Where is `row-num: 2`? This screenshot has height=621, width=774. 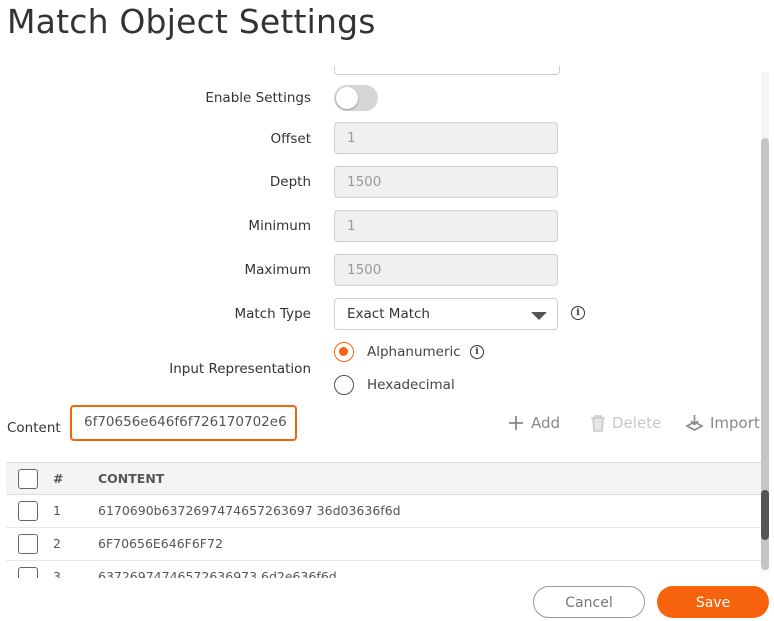
row-num: 2 is located at coordinates (57, 543).